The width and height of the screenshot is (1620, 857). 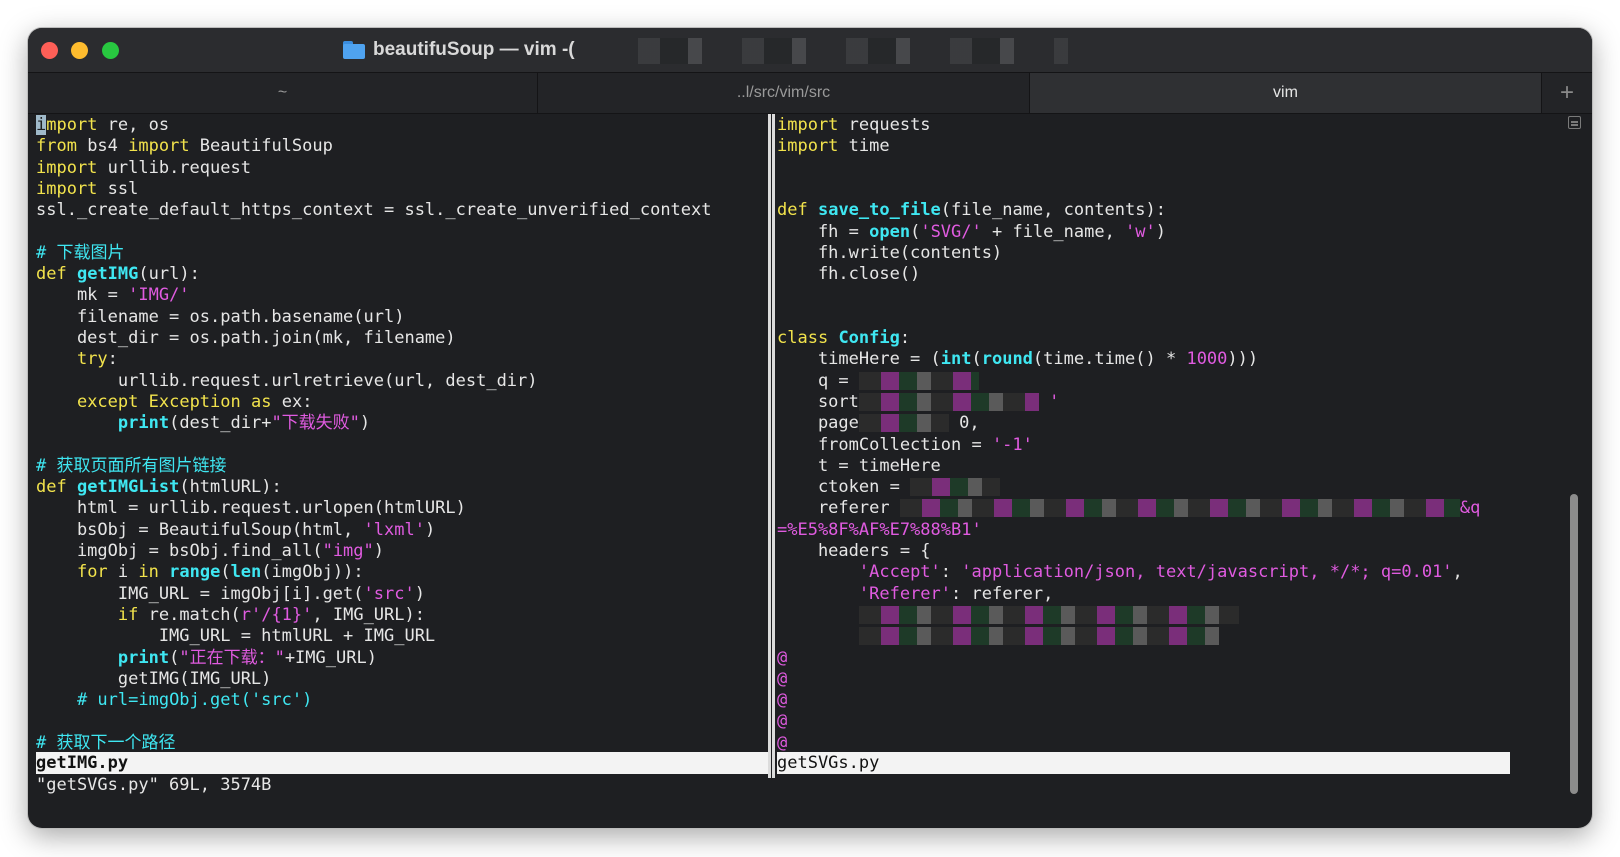 I want to click on code-keyword: try, so click(x=92, y=359).